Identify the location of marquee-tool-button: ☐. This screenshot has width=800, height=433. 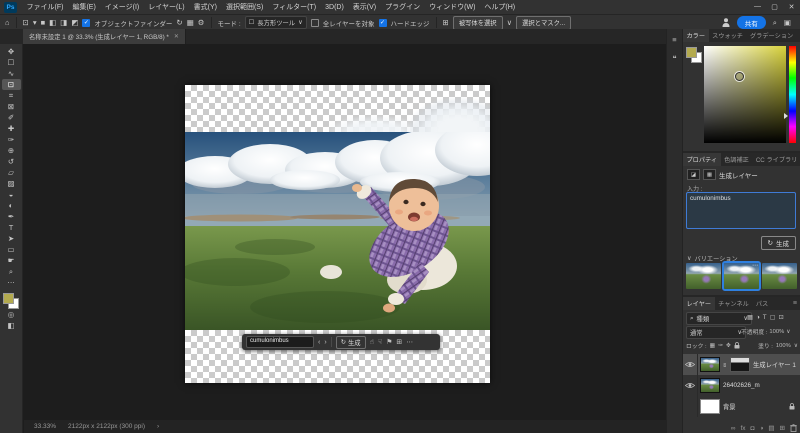
(11, 62).